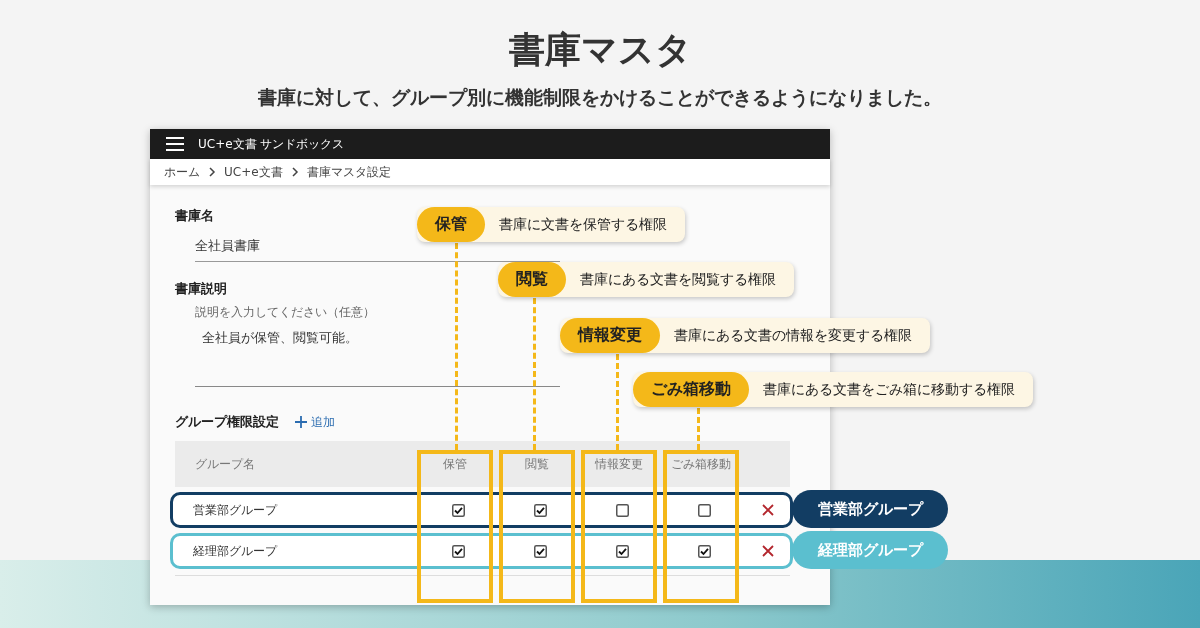  I want to click on column-header: 情報変更, so click(619, 464).